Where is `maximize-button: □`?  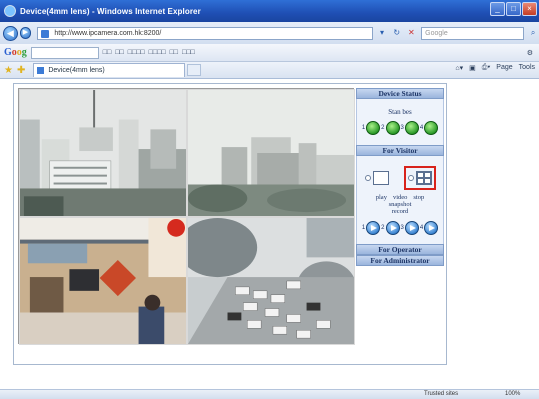 maximize-button: □ is located at coordinates (513, 9).